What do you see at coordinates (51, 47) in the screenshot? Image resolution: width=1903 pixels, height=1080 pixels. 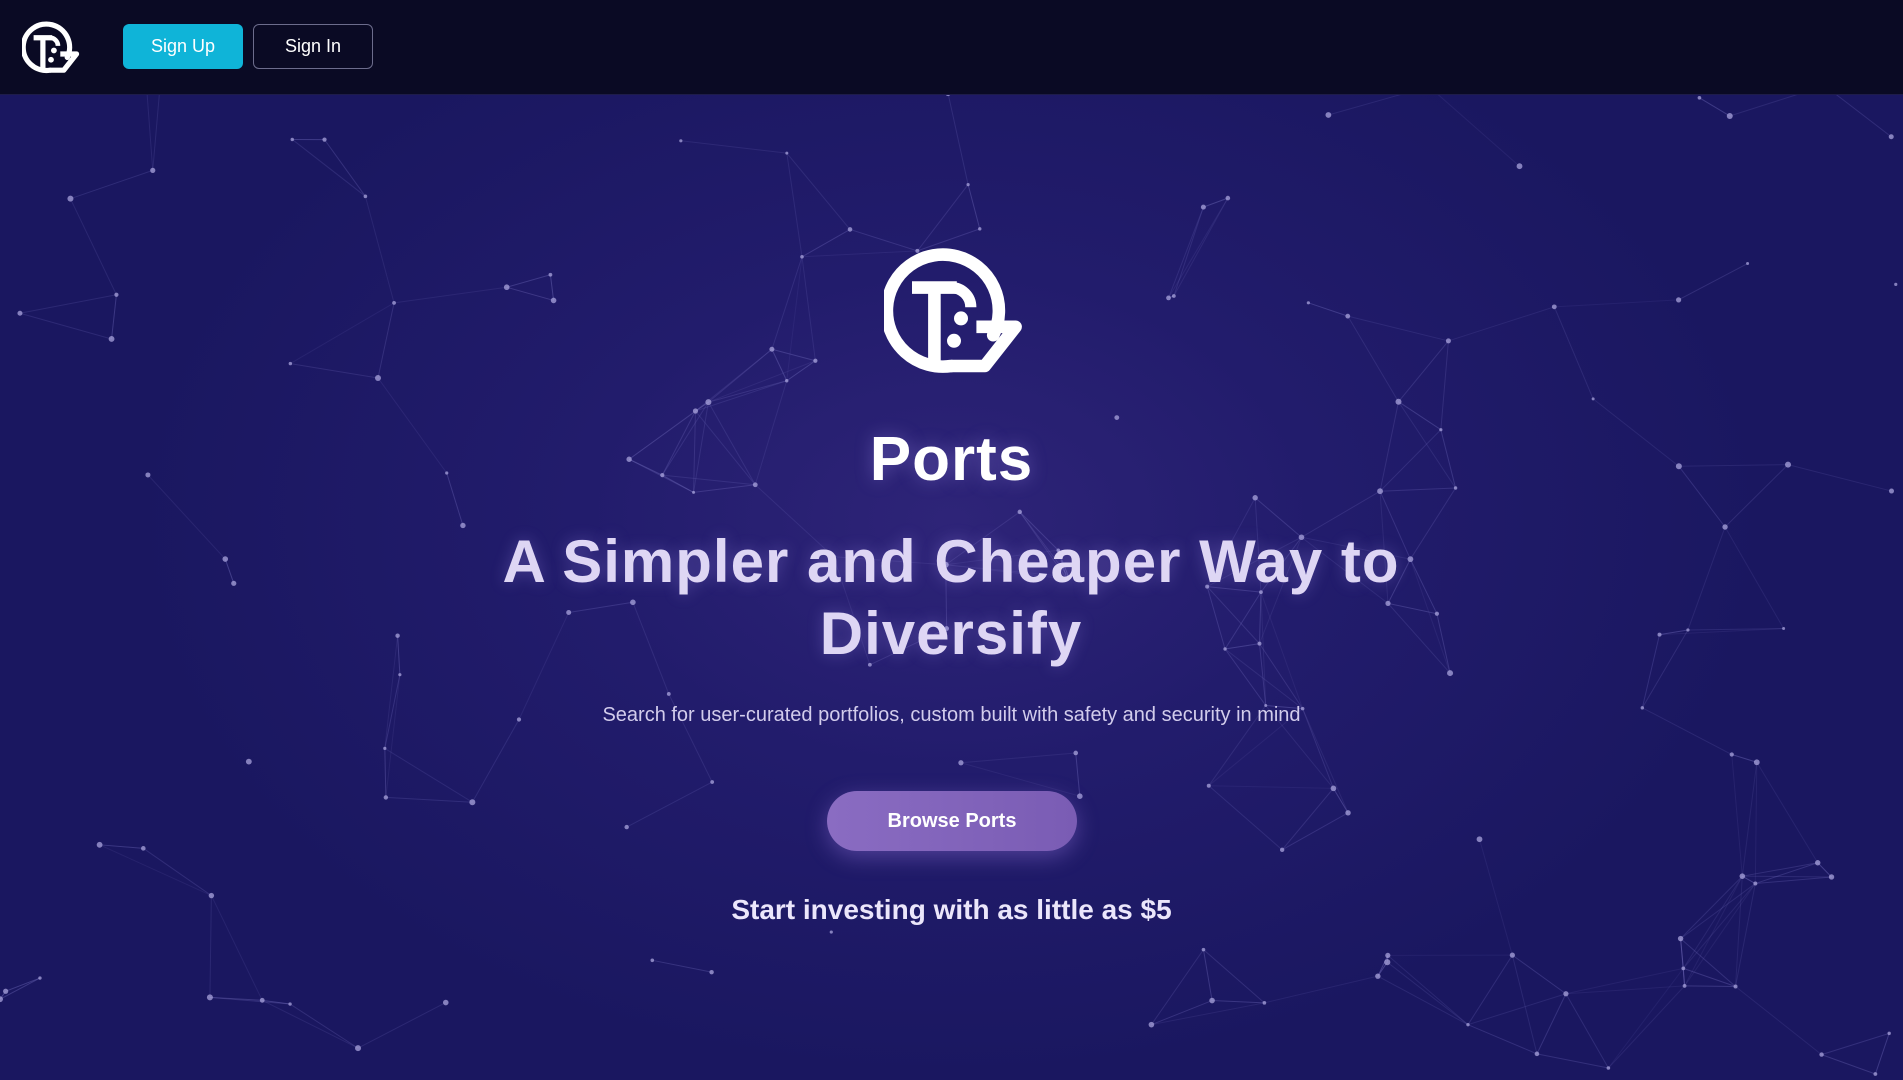 I see `ports-logo-icon` at bounding box center [51, 47].